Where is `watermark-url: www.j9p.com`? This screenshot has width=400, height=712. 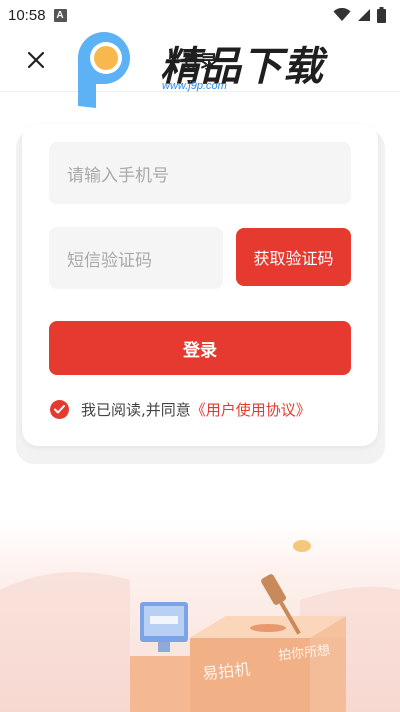 watermark-url: www.j9p.com is located at coordinates (194, 86).